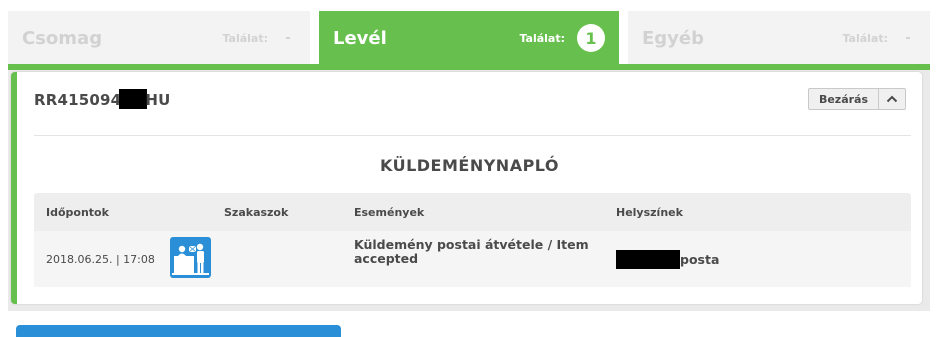  Describe the element at coordinates (472, 135) in the screenshot. I see `divider` at that location.